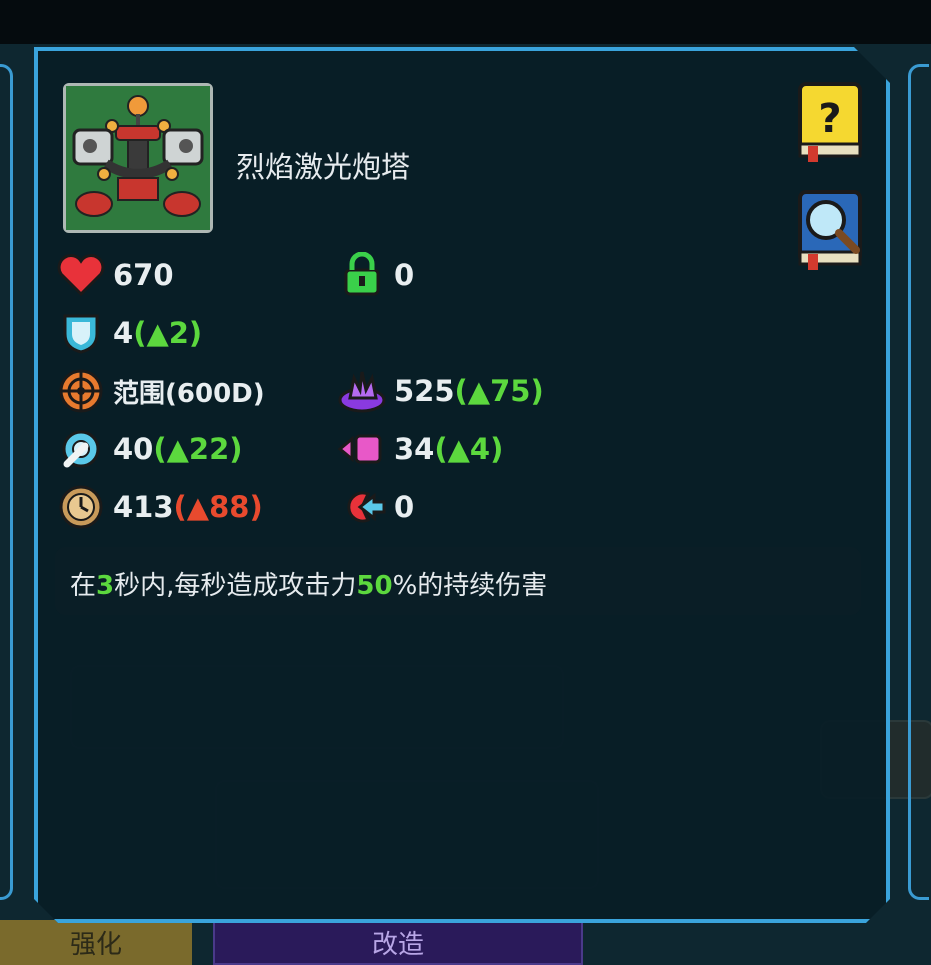 The width and height of the screenshot is (931, 965). Describe the element at coordinates (133, 449) in the screenshot. I see `attack-speed-value: 40` at that location.